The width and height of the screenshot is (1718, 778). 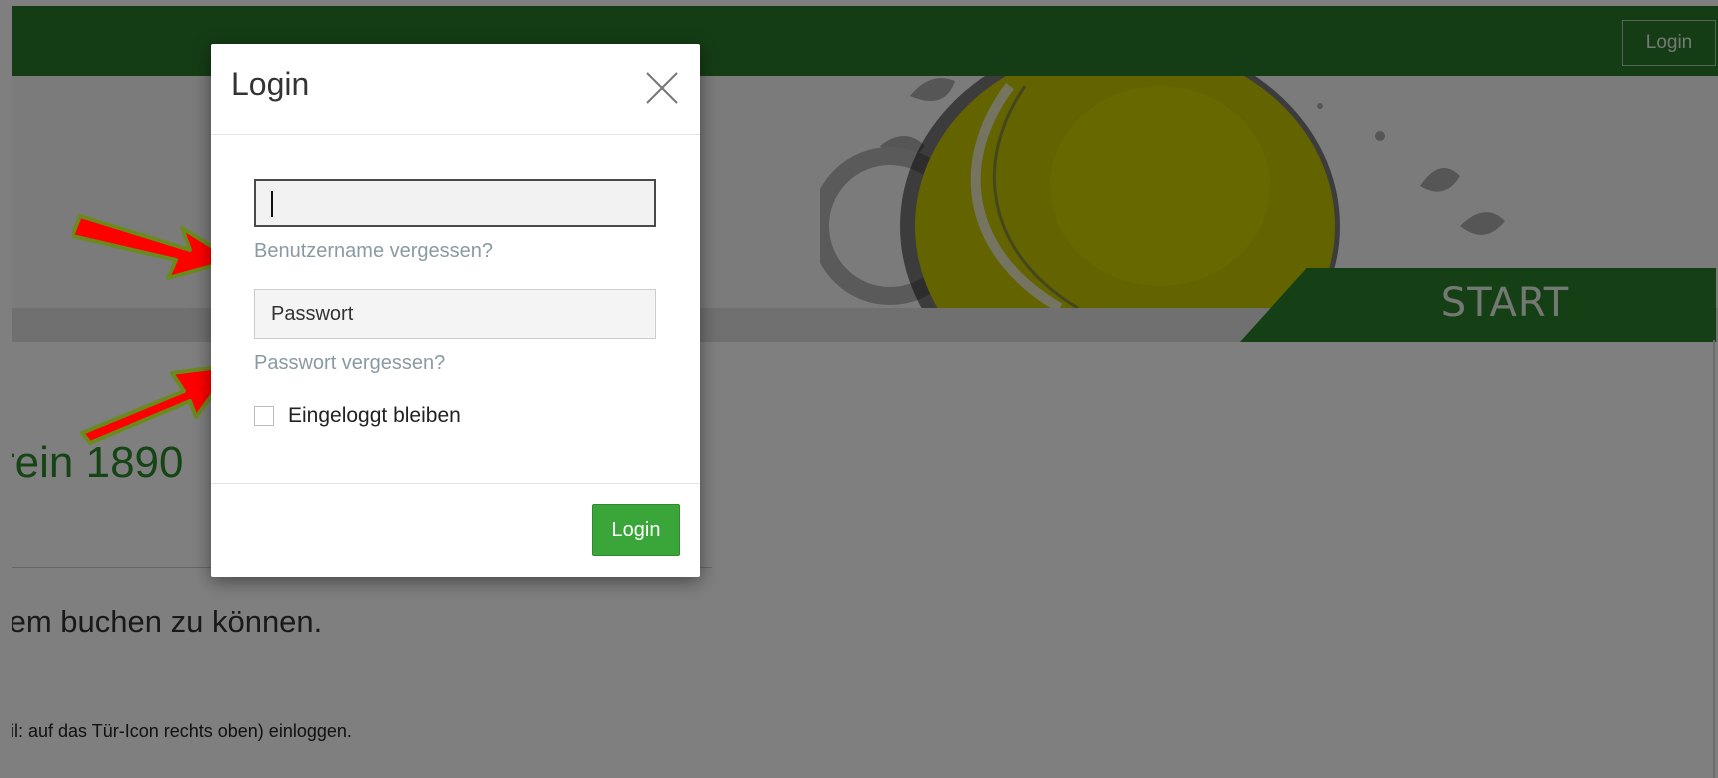 What do you see at coordinates (373, 251) in the screenshot?
I see `forgot-username-link: Benutzername vergessen?` at bounding box center [373, 251].